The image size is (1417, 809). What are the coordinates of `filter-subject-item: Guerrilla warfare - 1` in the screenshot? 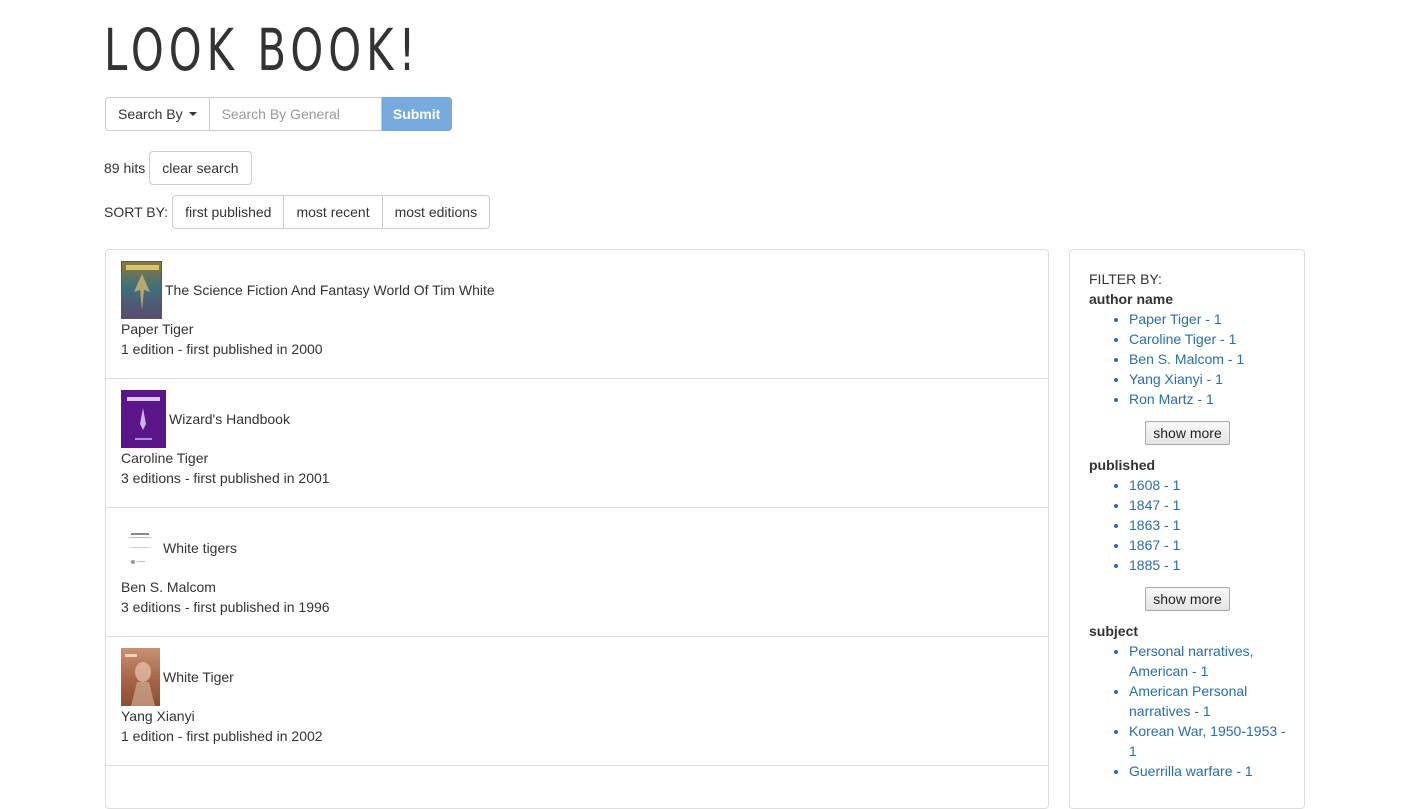 It's located at (1207, 771).